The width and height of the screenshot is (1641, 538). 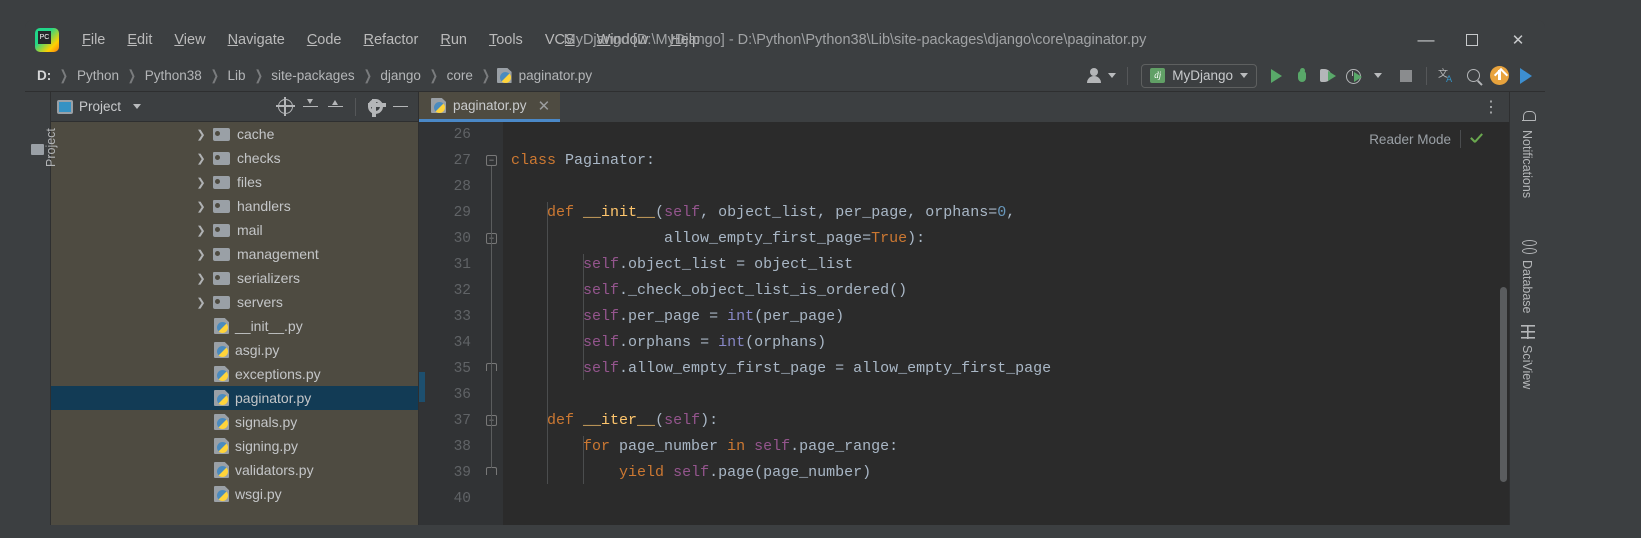 What do you see at coordinates (544, 106) in the screenshot?
I see `close-tab-icon: ✕` at bounding box center [544, 106].